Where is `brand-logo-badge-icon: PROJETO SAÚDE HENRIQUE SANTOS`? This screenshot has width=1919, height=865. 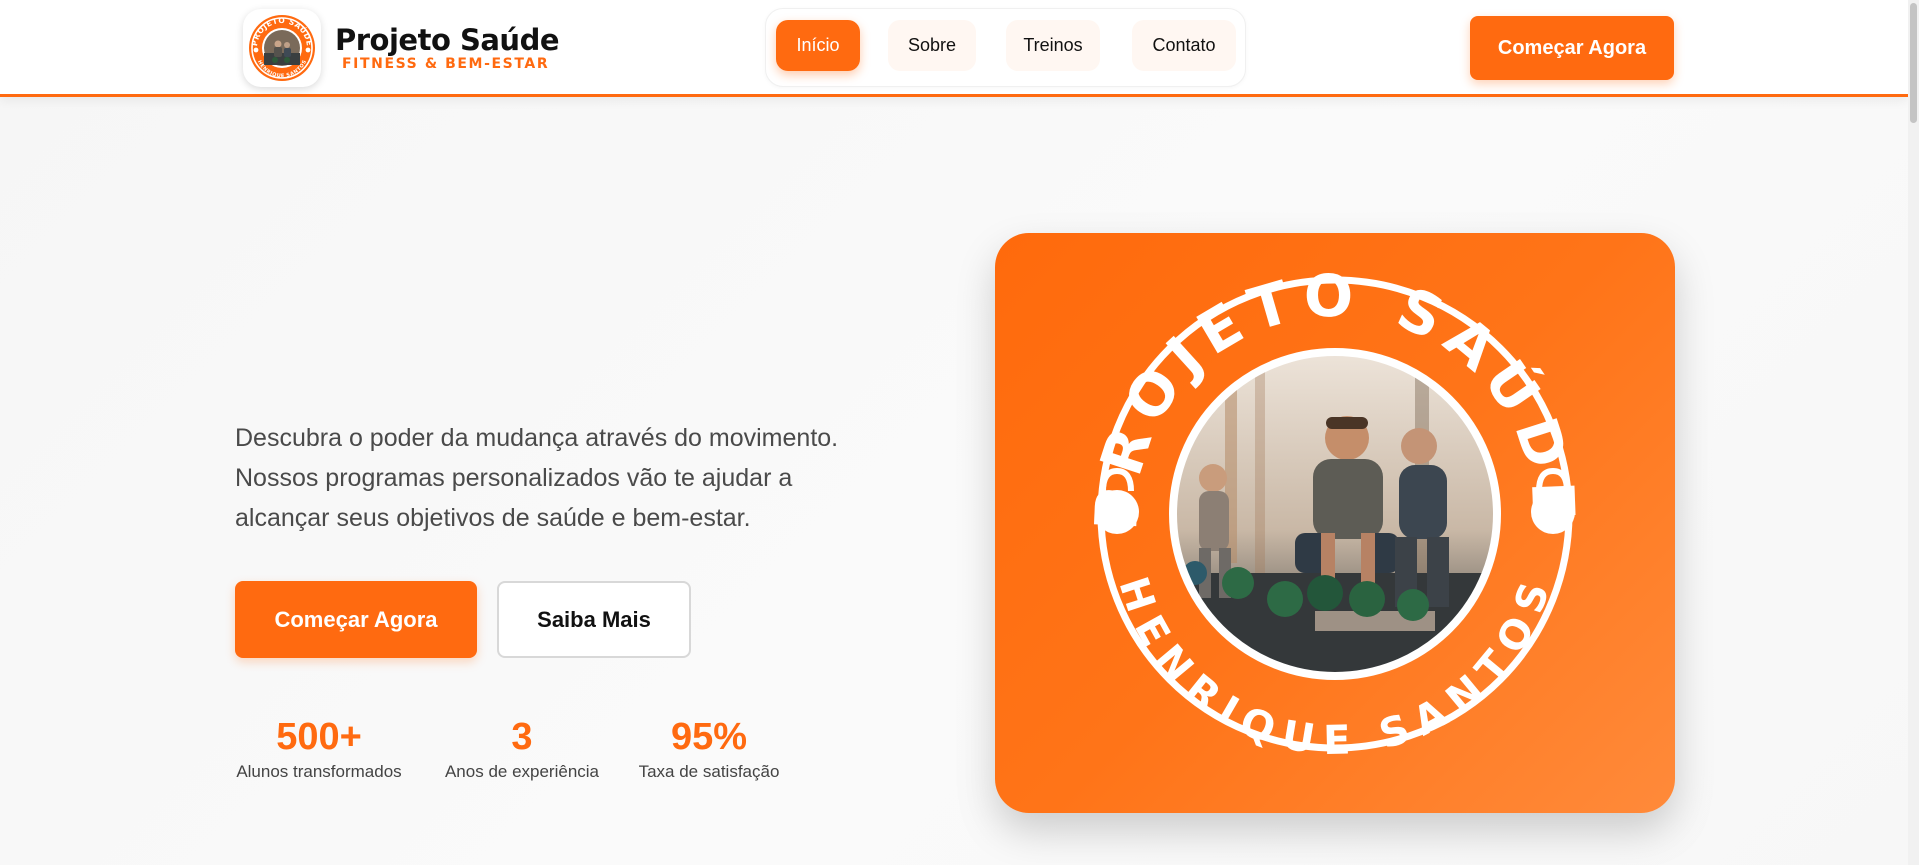 brand-logo-badge-icon: PROJETO SAÚDE HENRIQUE SANTOS is located at coordinates (282, 48).